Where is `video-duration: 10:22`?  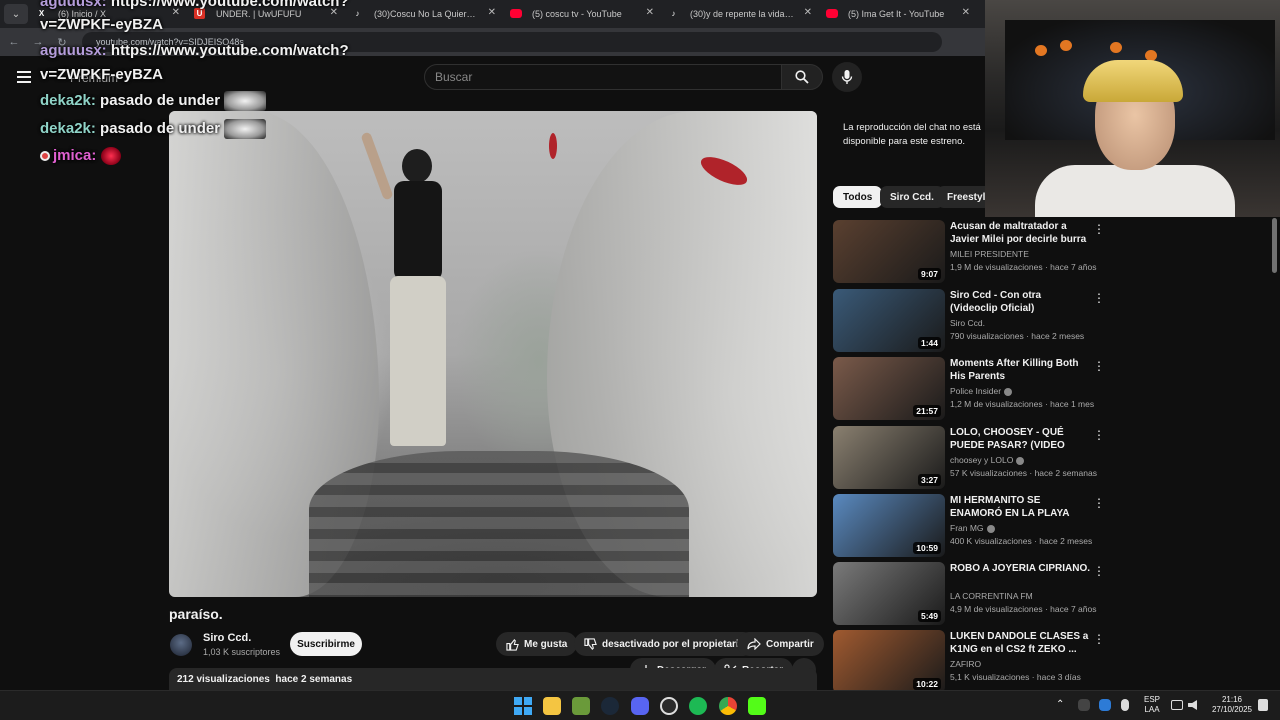
video-duration: 10:22 is located at coordinates (927, 684).